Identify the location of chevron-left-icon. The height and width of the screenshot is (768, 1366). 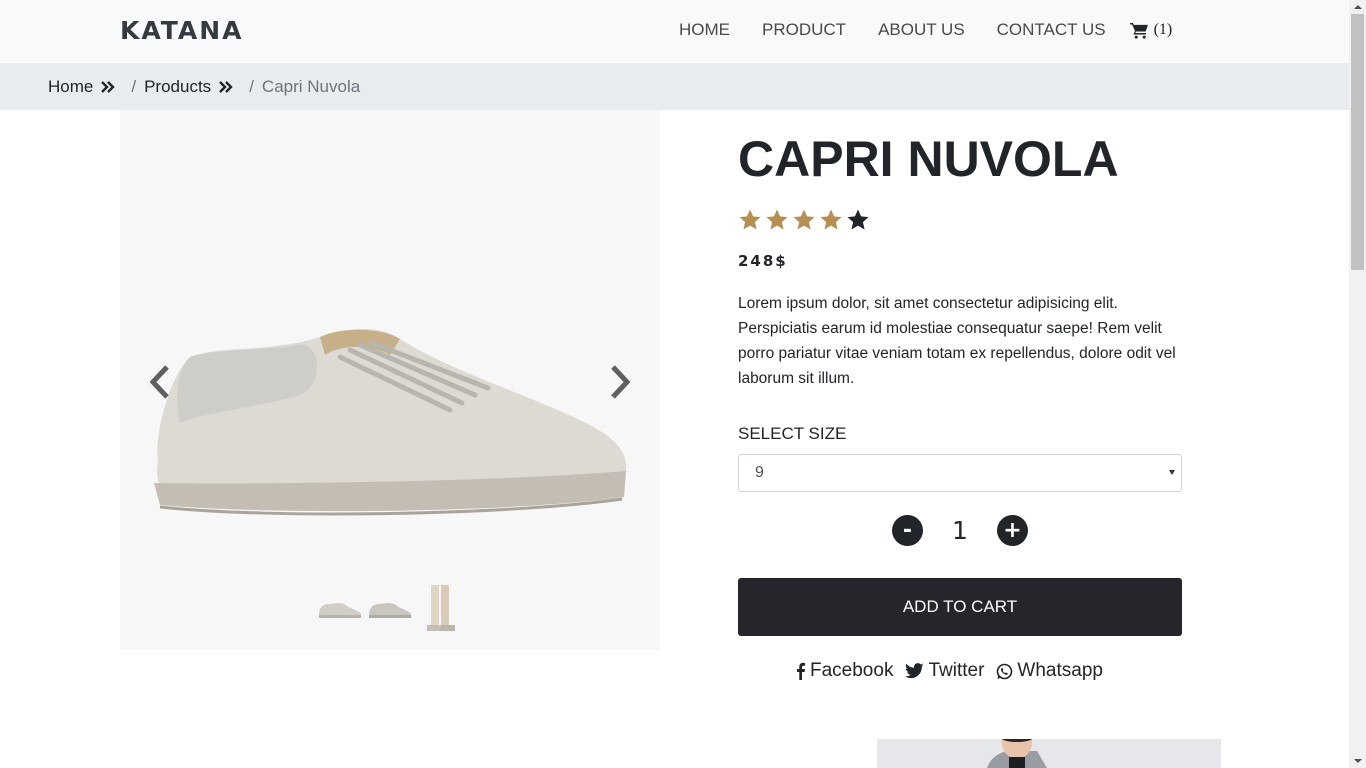
(160, 382).